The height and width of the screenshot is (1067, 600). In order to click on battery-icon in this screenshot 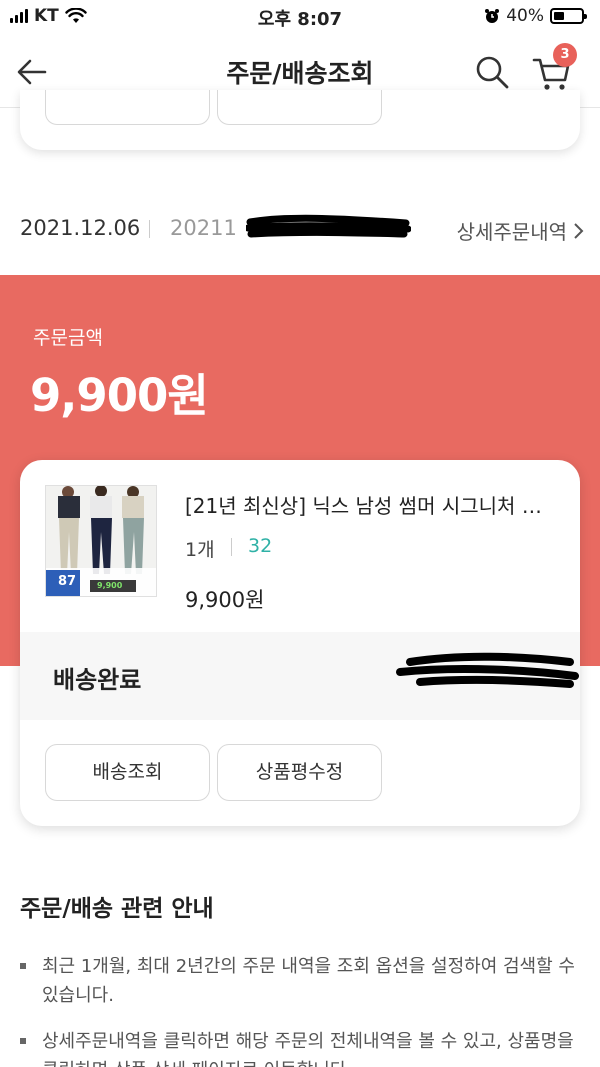, I will do `click(568, 16)`.